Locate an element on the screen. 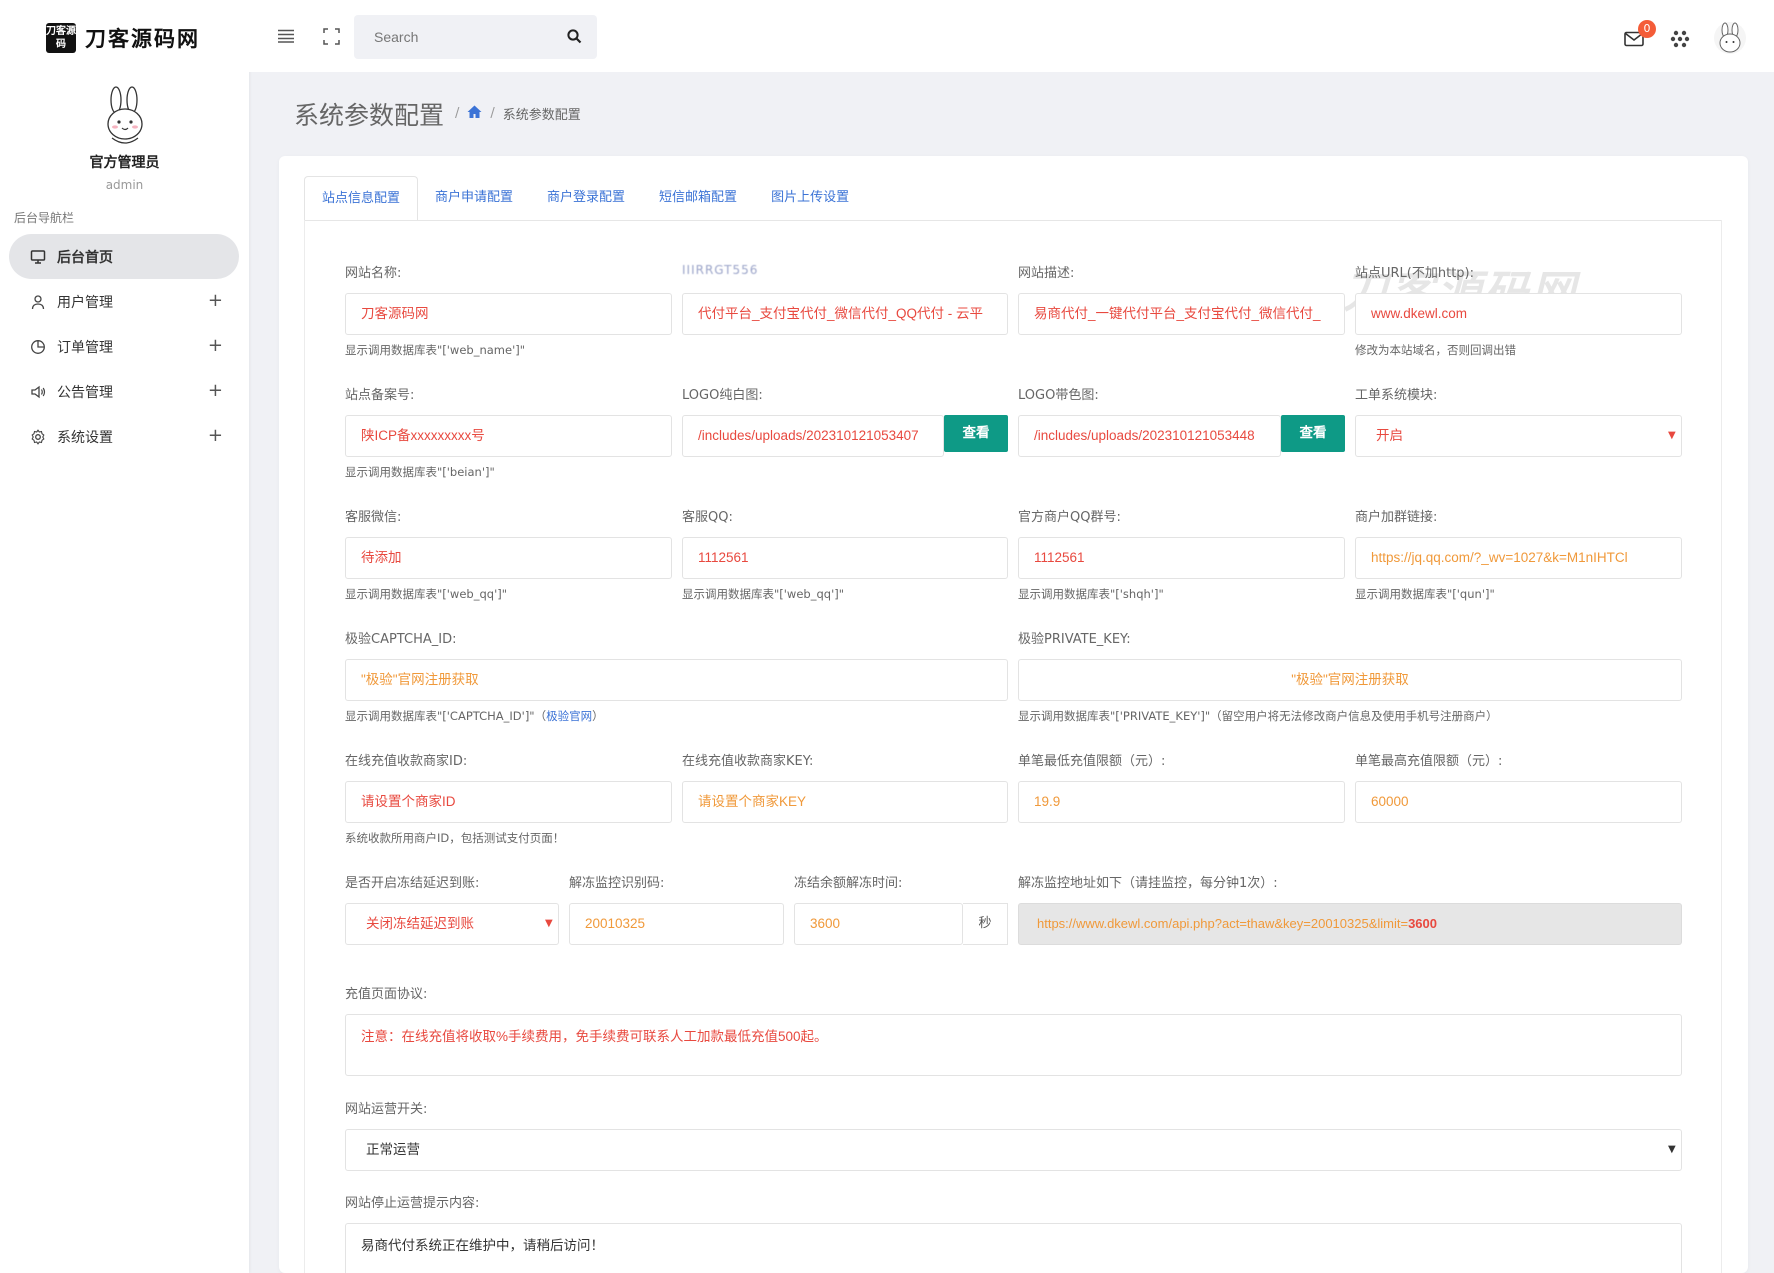 Image resolution: width=1774 pixels, height=1273 pixels. fullscreen-icon is located at coordinates (331, 36).